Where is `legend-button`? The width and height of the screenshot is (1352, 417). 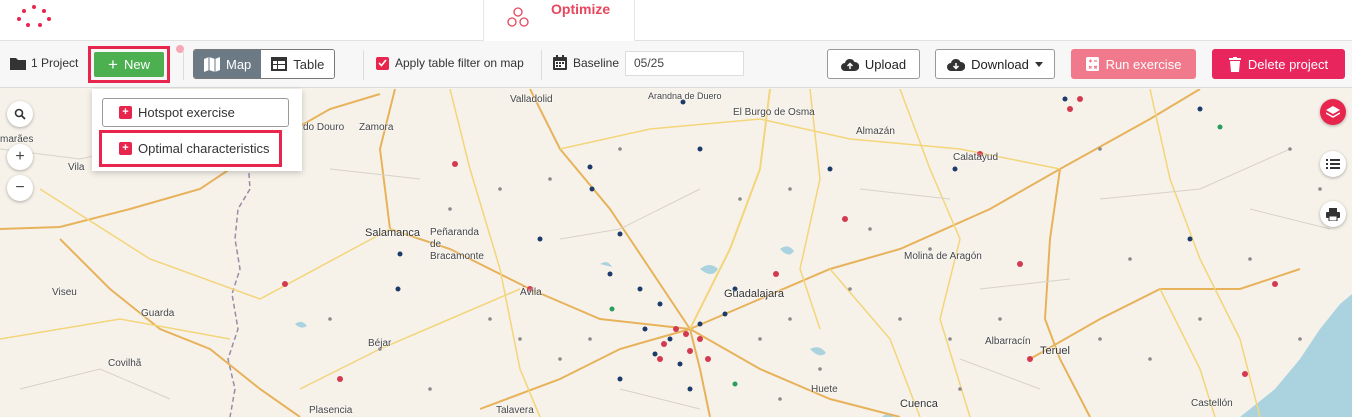
legend-button is located at coordinates (1333, 164).